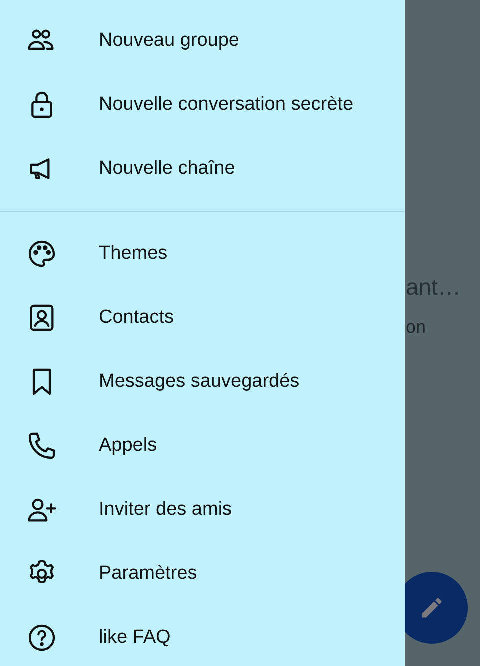 The image size is (480, 666). What do you see at coordinates (202, 169) in the screenshot?
I see `menu-item: Nouvelle chaîne` at bounding box center [202, 169].